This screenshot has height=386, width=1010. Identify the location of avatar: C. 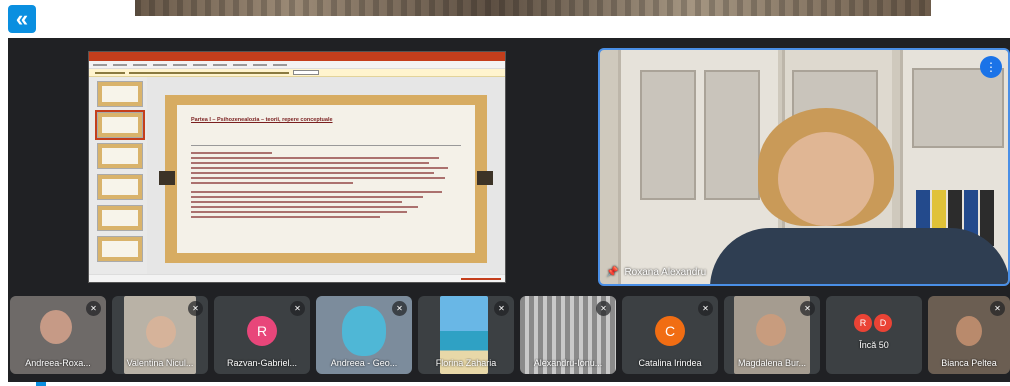
(670, 331).